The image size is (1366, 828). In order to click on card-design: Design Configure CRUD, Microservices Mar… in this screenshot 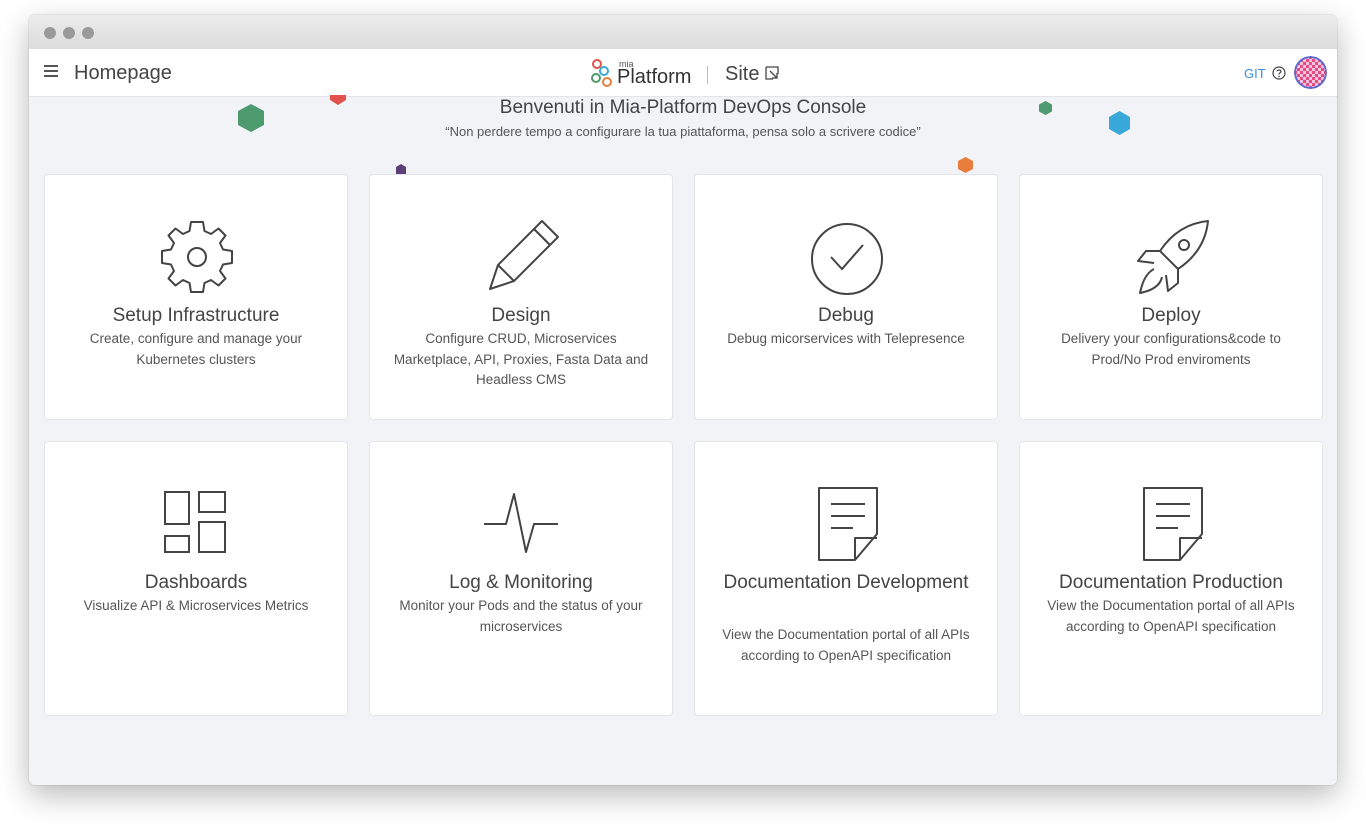, I will do `click(521, 297)`.